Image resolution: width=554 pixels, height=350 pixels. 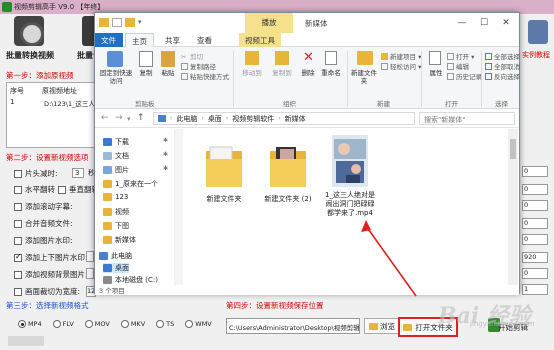 I want to click on breadcrumb-item: 桌面, so click(x=215, y=119).